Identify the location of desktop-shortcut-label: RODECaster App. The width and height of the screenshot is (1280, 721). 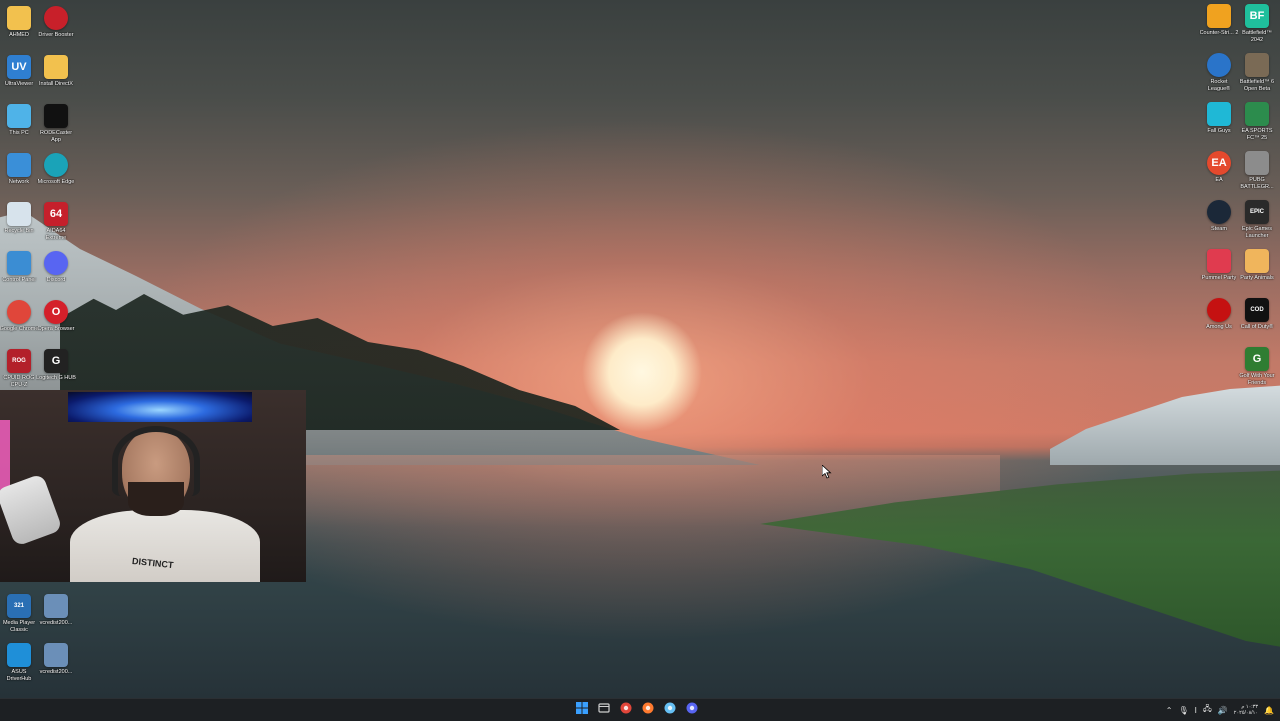
(56, 136).